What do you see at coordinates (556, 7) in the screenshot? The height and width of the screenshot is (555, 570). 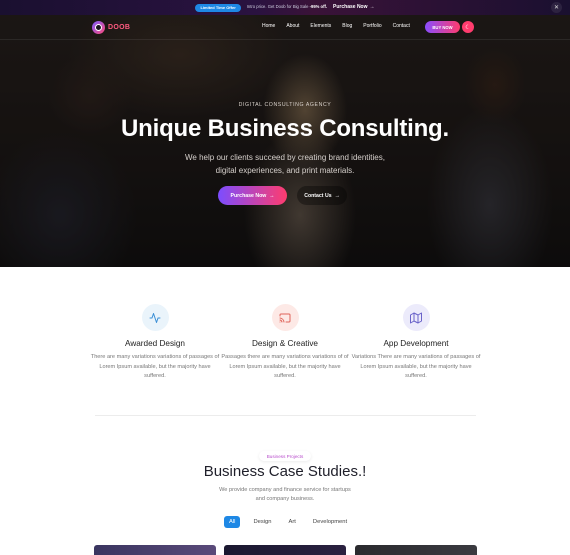 I see `close-icon: ✕` at bounding box center [556, 7].